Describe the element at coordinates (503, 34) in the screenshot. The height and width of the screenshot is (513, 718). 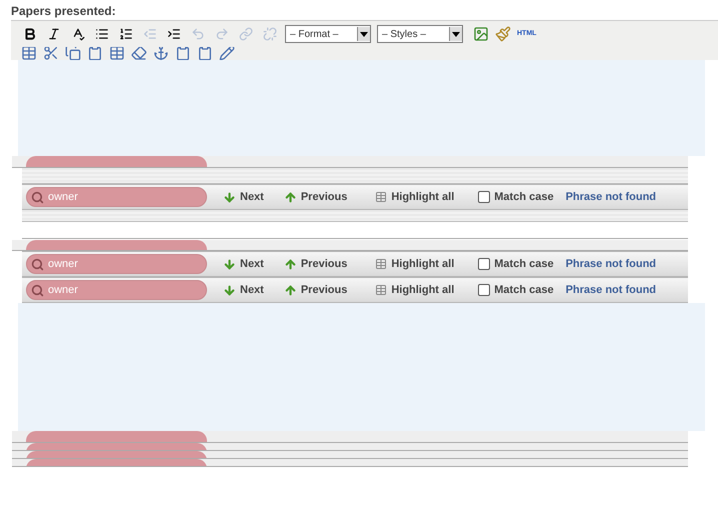
I see `brush-icon` at that location.